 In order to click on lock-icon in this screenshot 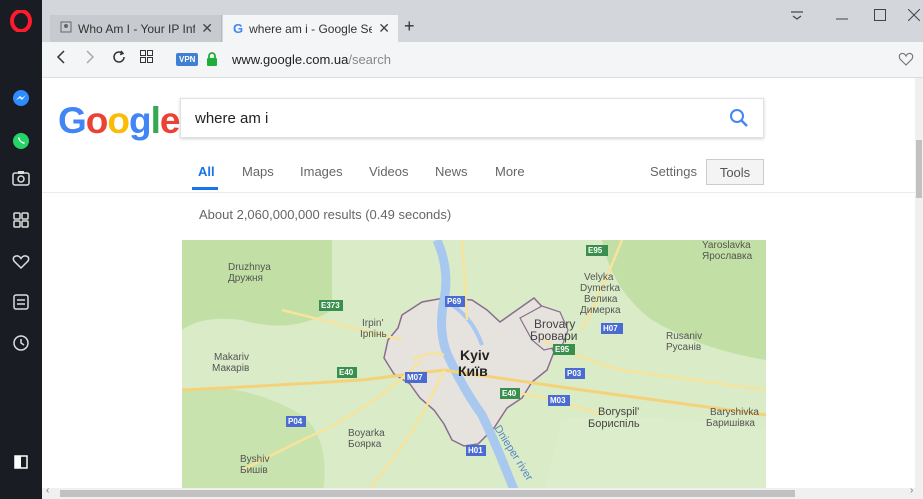, I will do `click(212, 61)`.